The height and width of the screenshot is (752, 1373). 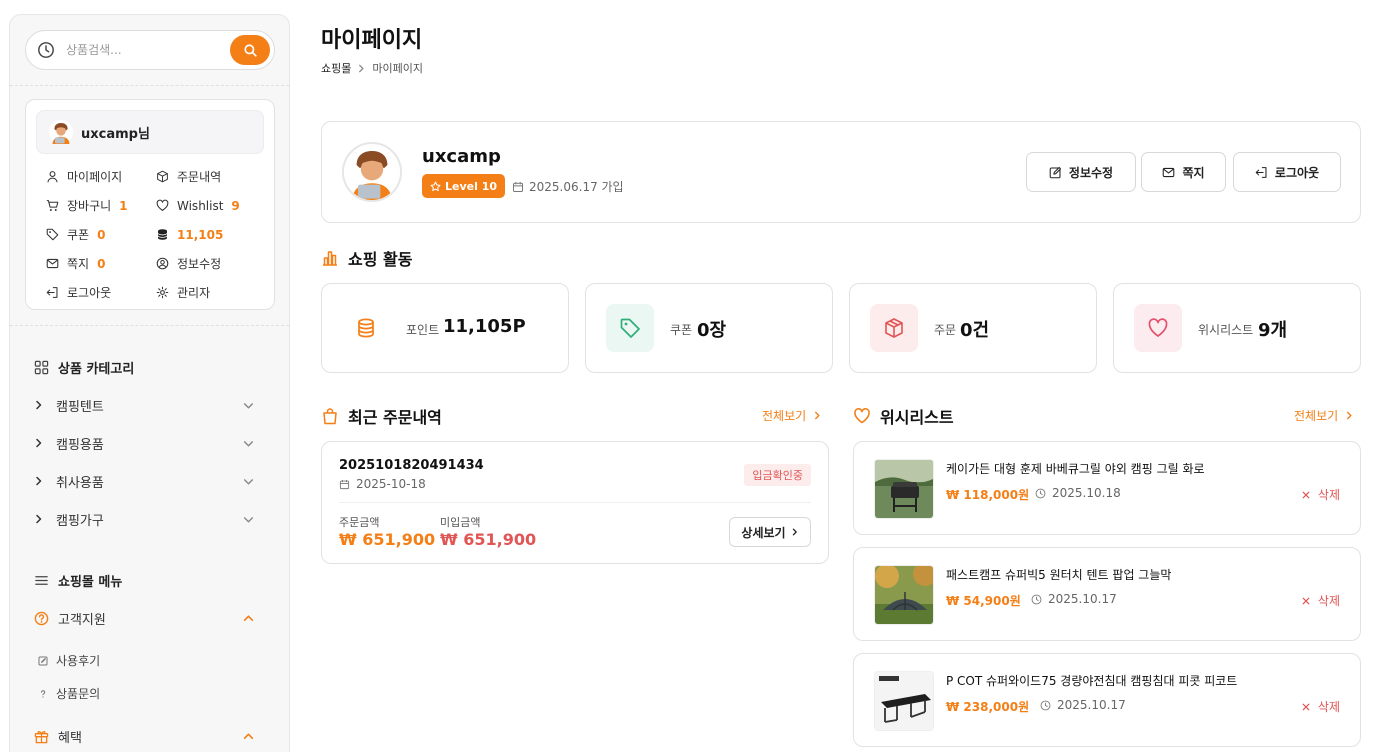 What do you see at coordinates (1058, 574) in the screenshot?
I see `product-name: 패스트캠프 슈퍼빅5 원터치 텐트 팝업 그늘막` at bounding box center [1058, 574].